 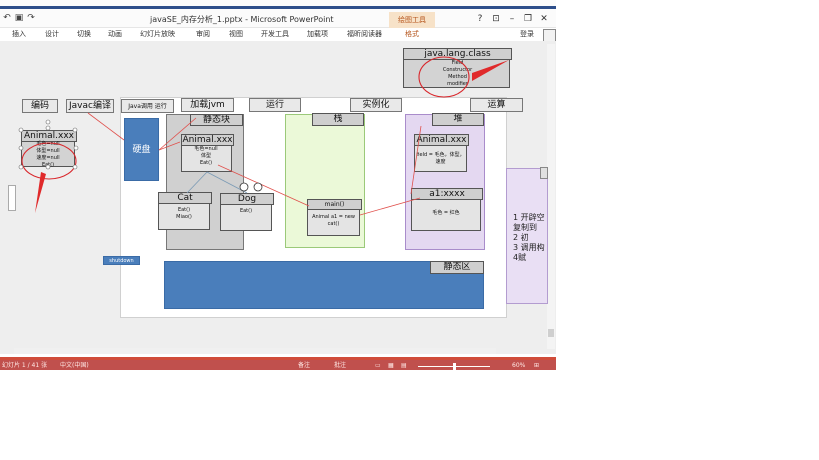 What do you see at coordinates (340, 365) in the screenshot?
I see `comments-button: 批注` at bounding box center [340, 365].